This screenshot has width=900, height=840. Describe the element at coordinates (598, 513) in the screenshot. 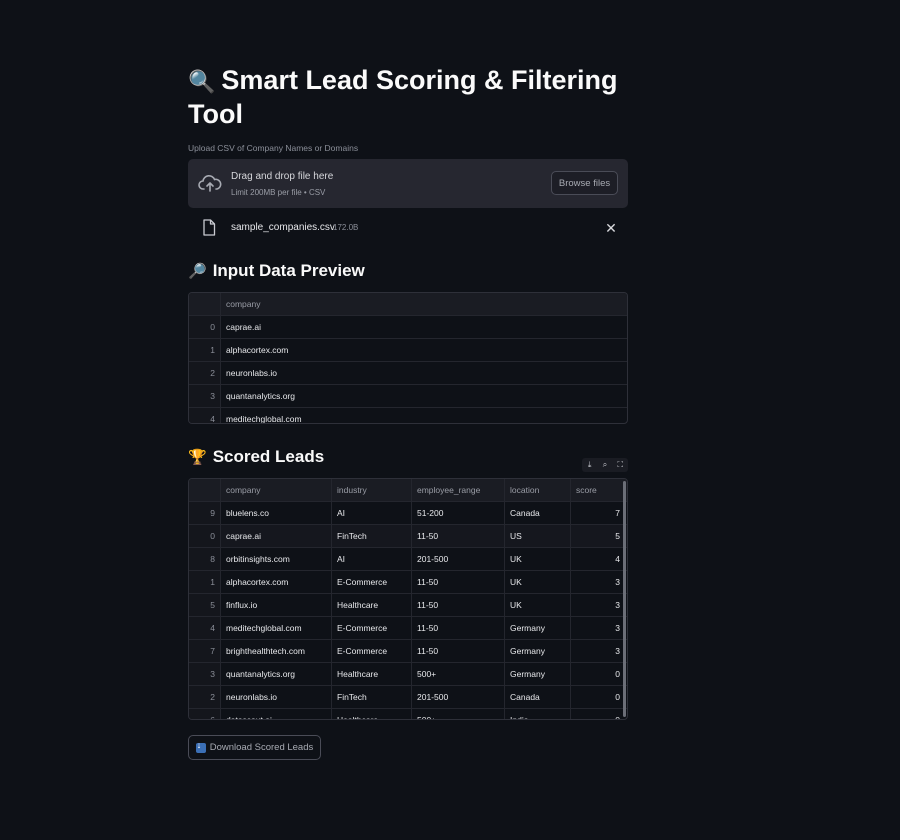

I see `cell-score: 7` at that location.